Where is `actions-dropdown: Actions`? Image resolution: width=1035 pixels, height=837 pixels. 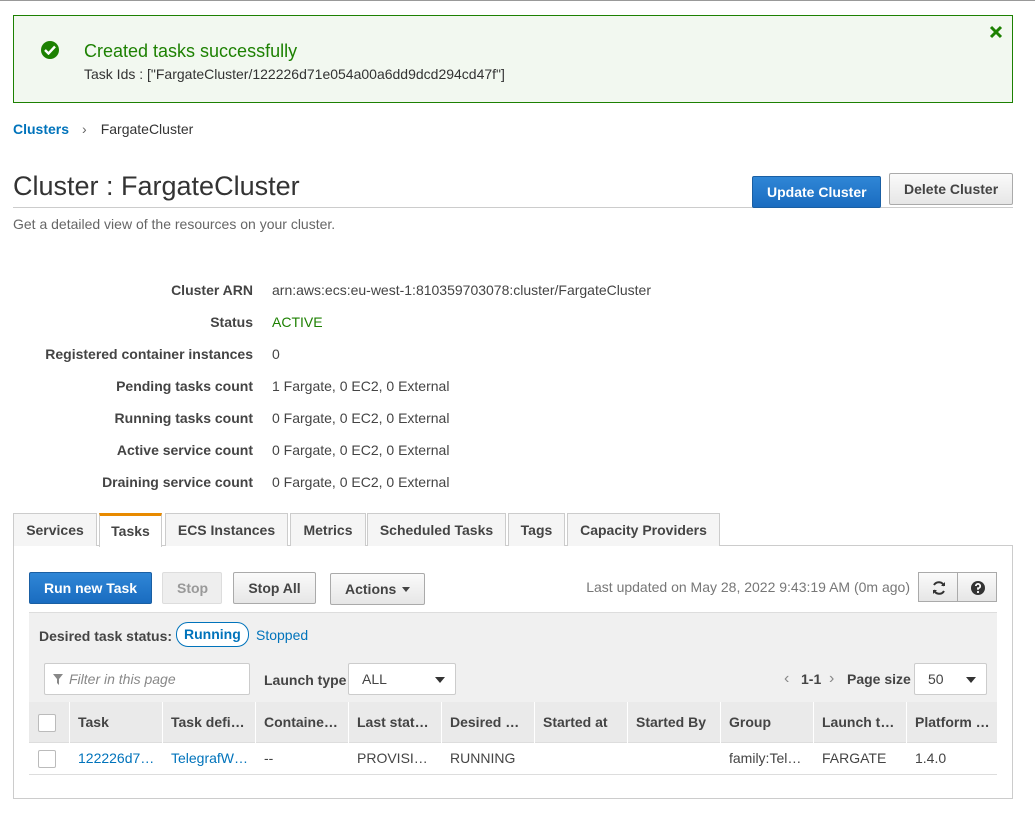
actions-dropdown: Actions is located at coordinates (377, 589).